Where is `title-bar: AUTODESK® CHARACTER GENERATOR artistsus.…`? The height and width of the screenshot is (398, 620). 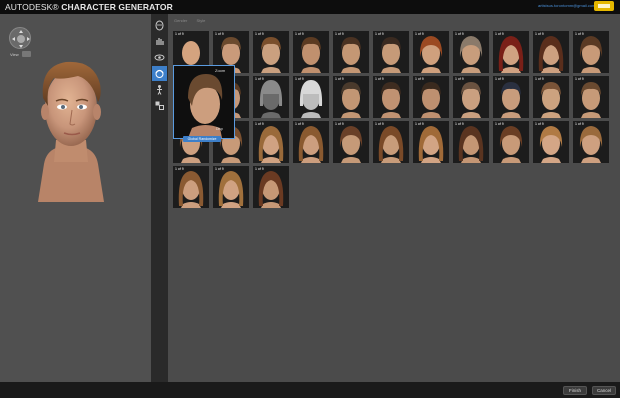 title-bar: AUTODESK® CHARACTER GENERATOR artistsus.… is located at coordinates (310, 7).